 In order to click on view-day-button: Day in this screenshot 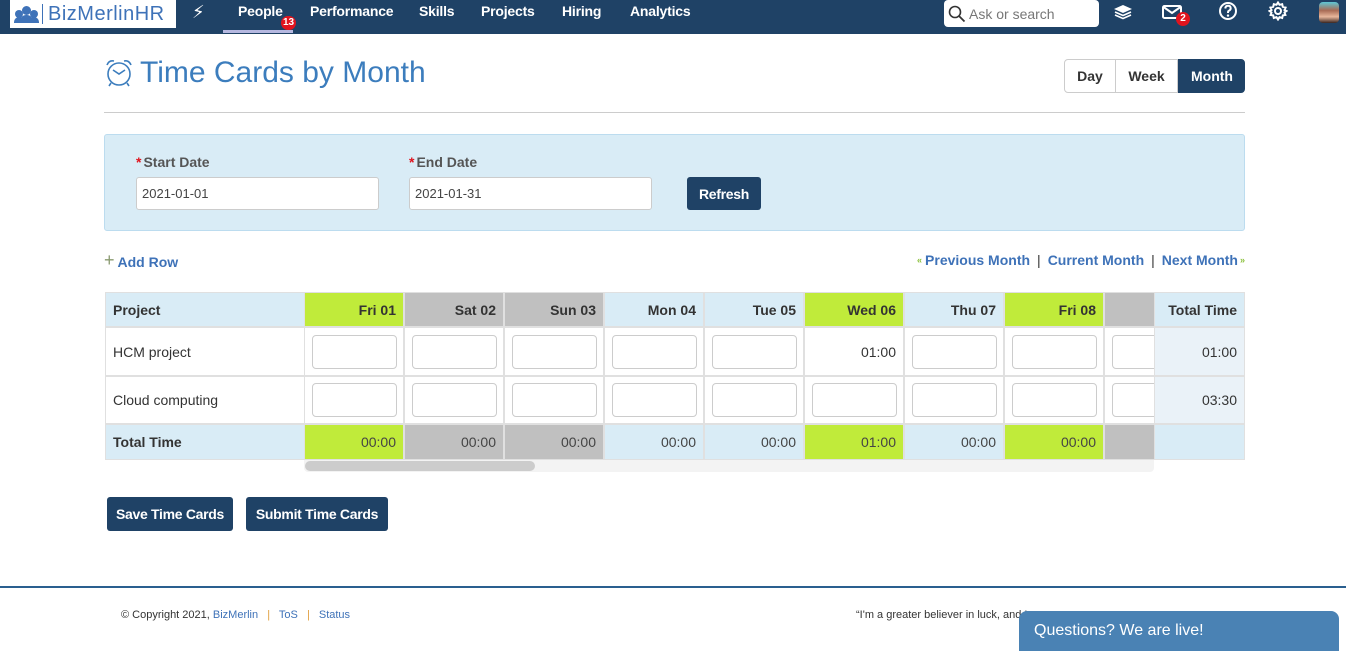, I will do `click(1090, 76)`.